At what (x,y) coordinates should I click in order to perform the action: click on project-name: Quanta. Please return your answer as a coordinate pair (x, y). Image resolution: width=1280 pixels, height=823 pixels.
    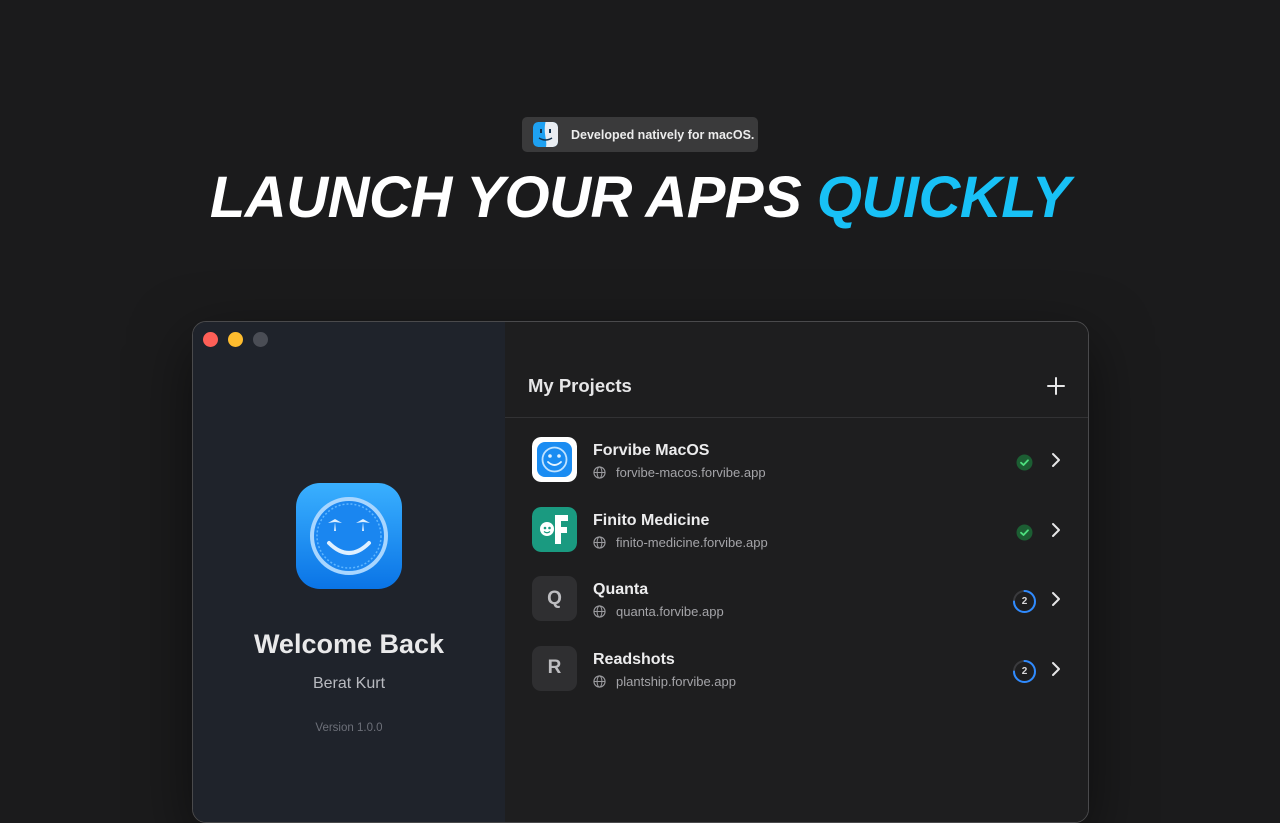
    Looking at the image, I should click on (621, 589).